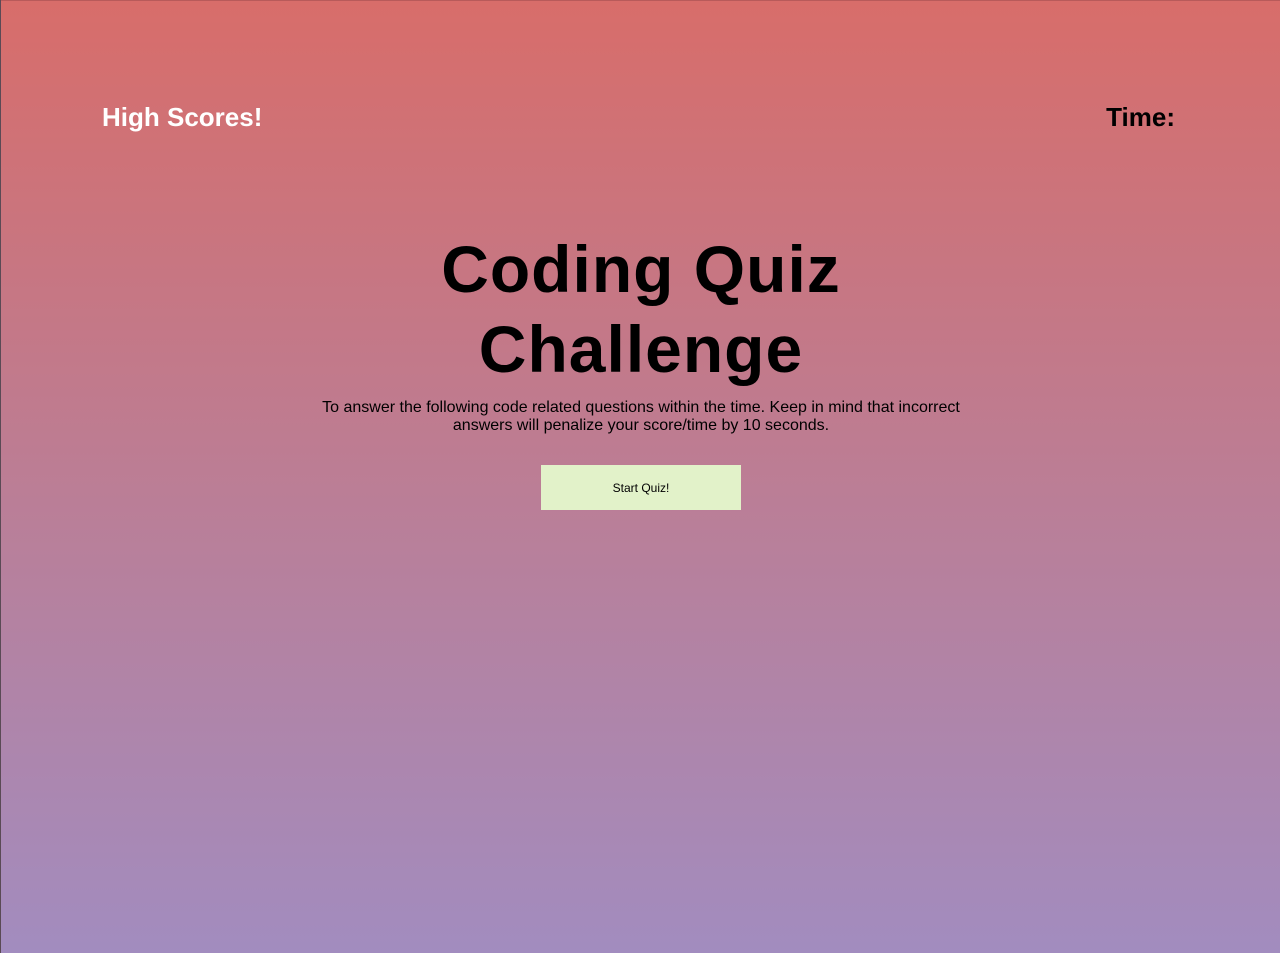 The image size is (1280, 953). I want to click on timer: Time:, so click(1143, 117).